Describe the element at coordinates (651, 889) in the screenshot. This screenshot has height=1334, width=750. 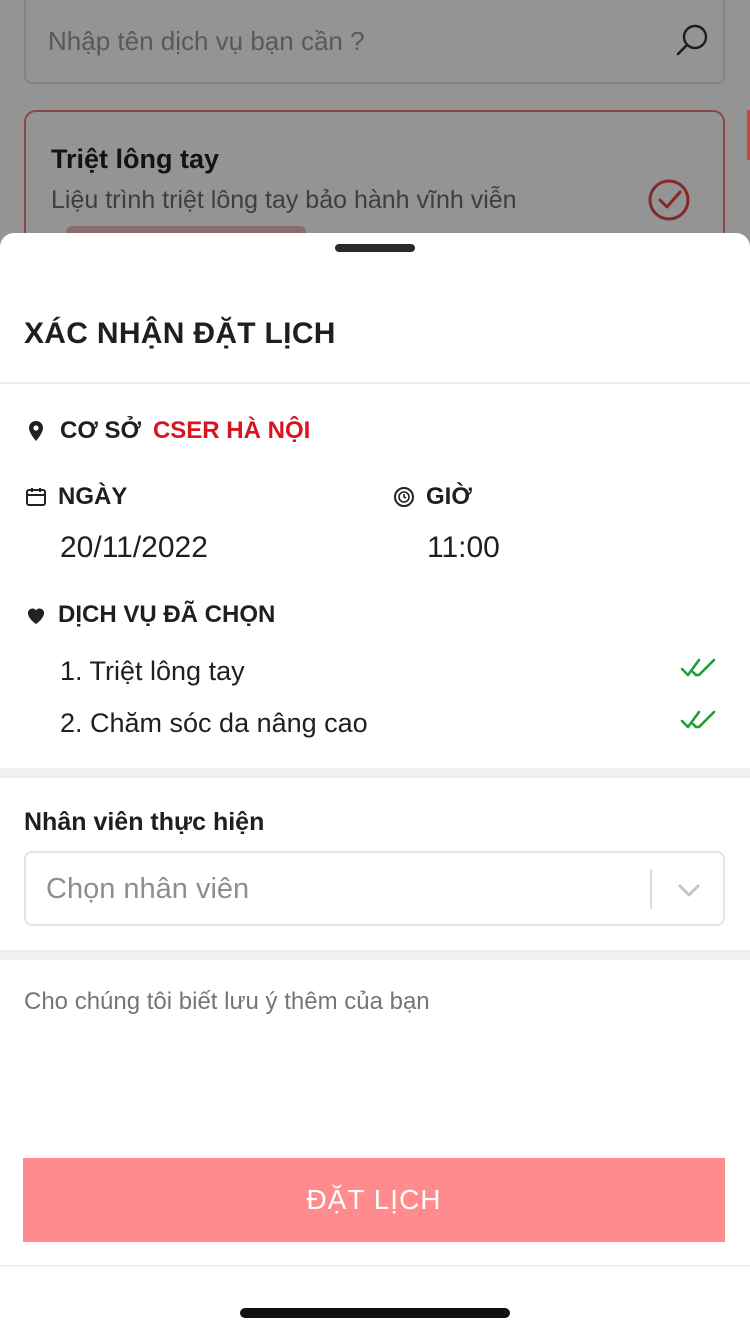
I see `select-separator` at that location.